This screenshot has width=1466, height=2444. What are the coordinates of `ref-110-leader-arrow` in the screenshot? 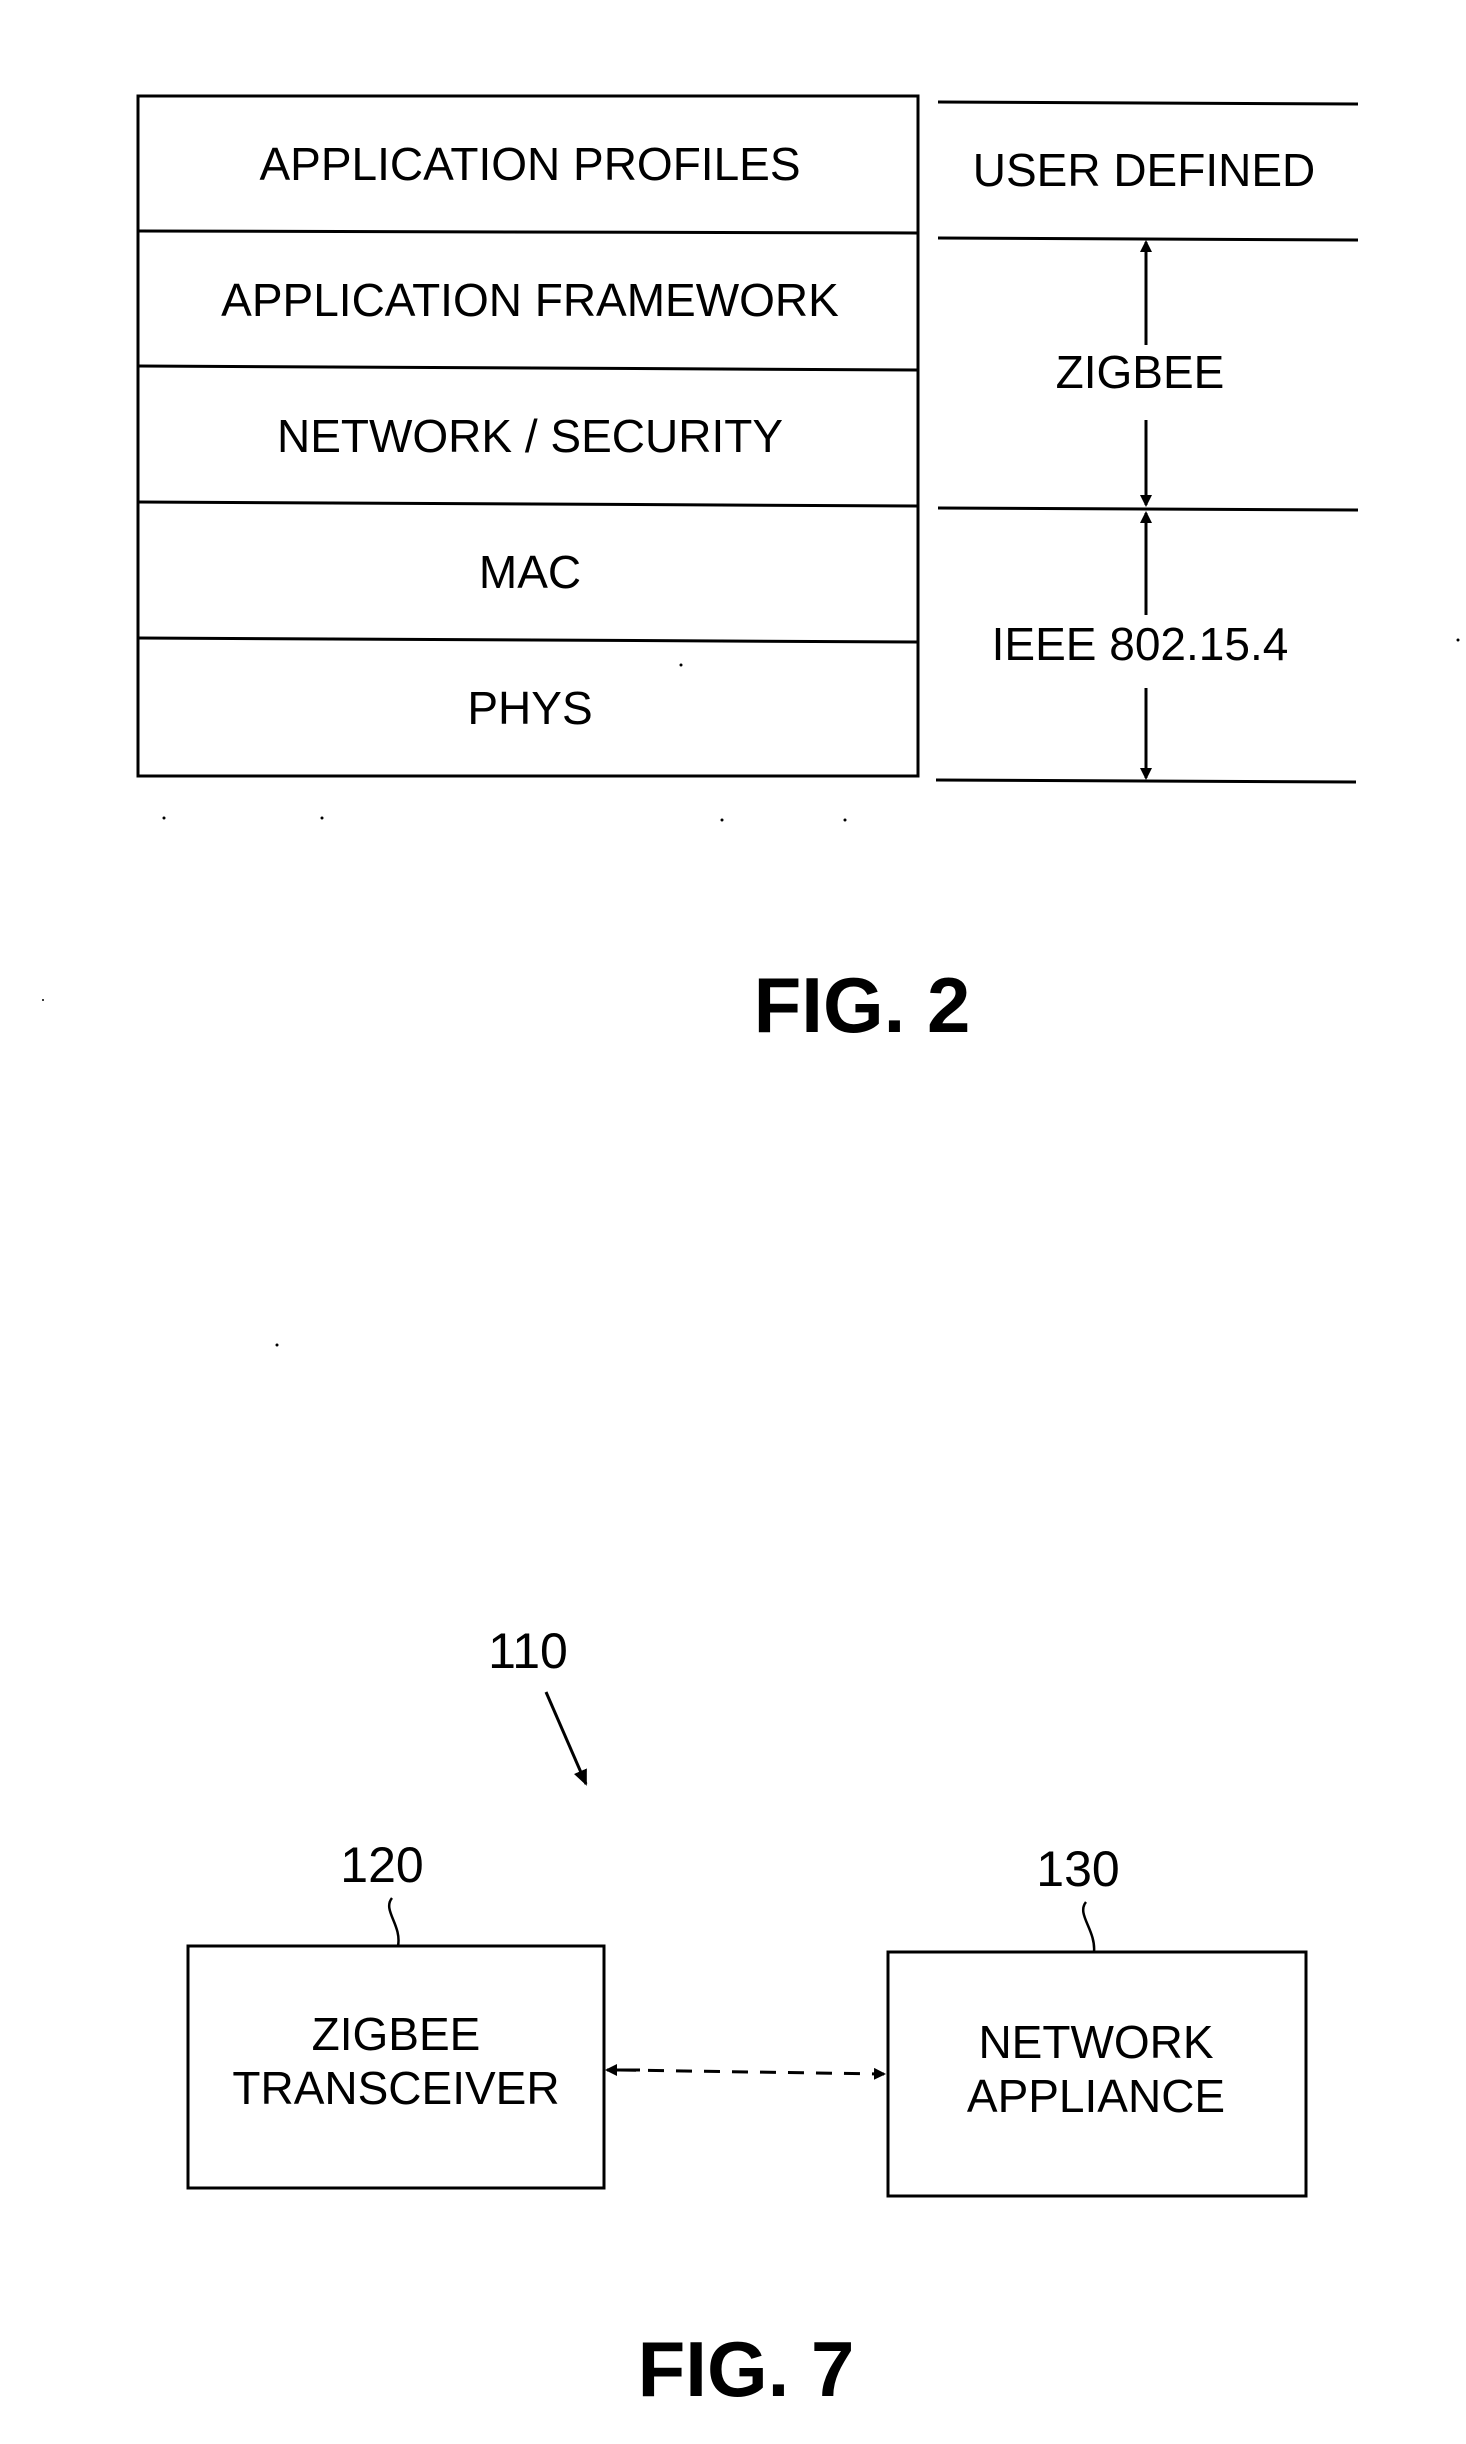 It's located at (566, 1738).